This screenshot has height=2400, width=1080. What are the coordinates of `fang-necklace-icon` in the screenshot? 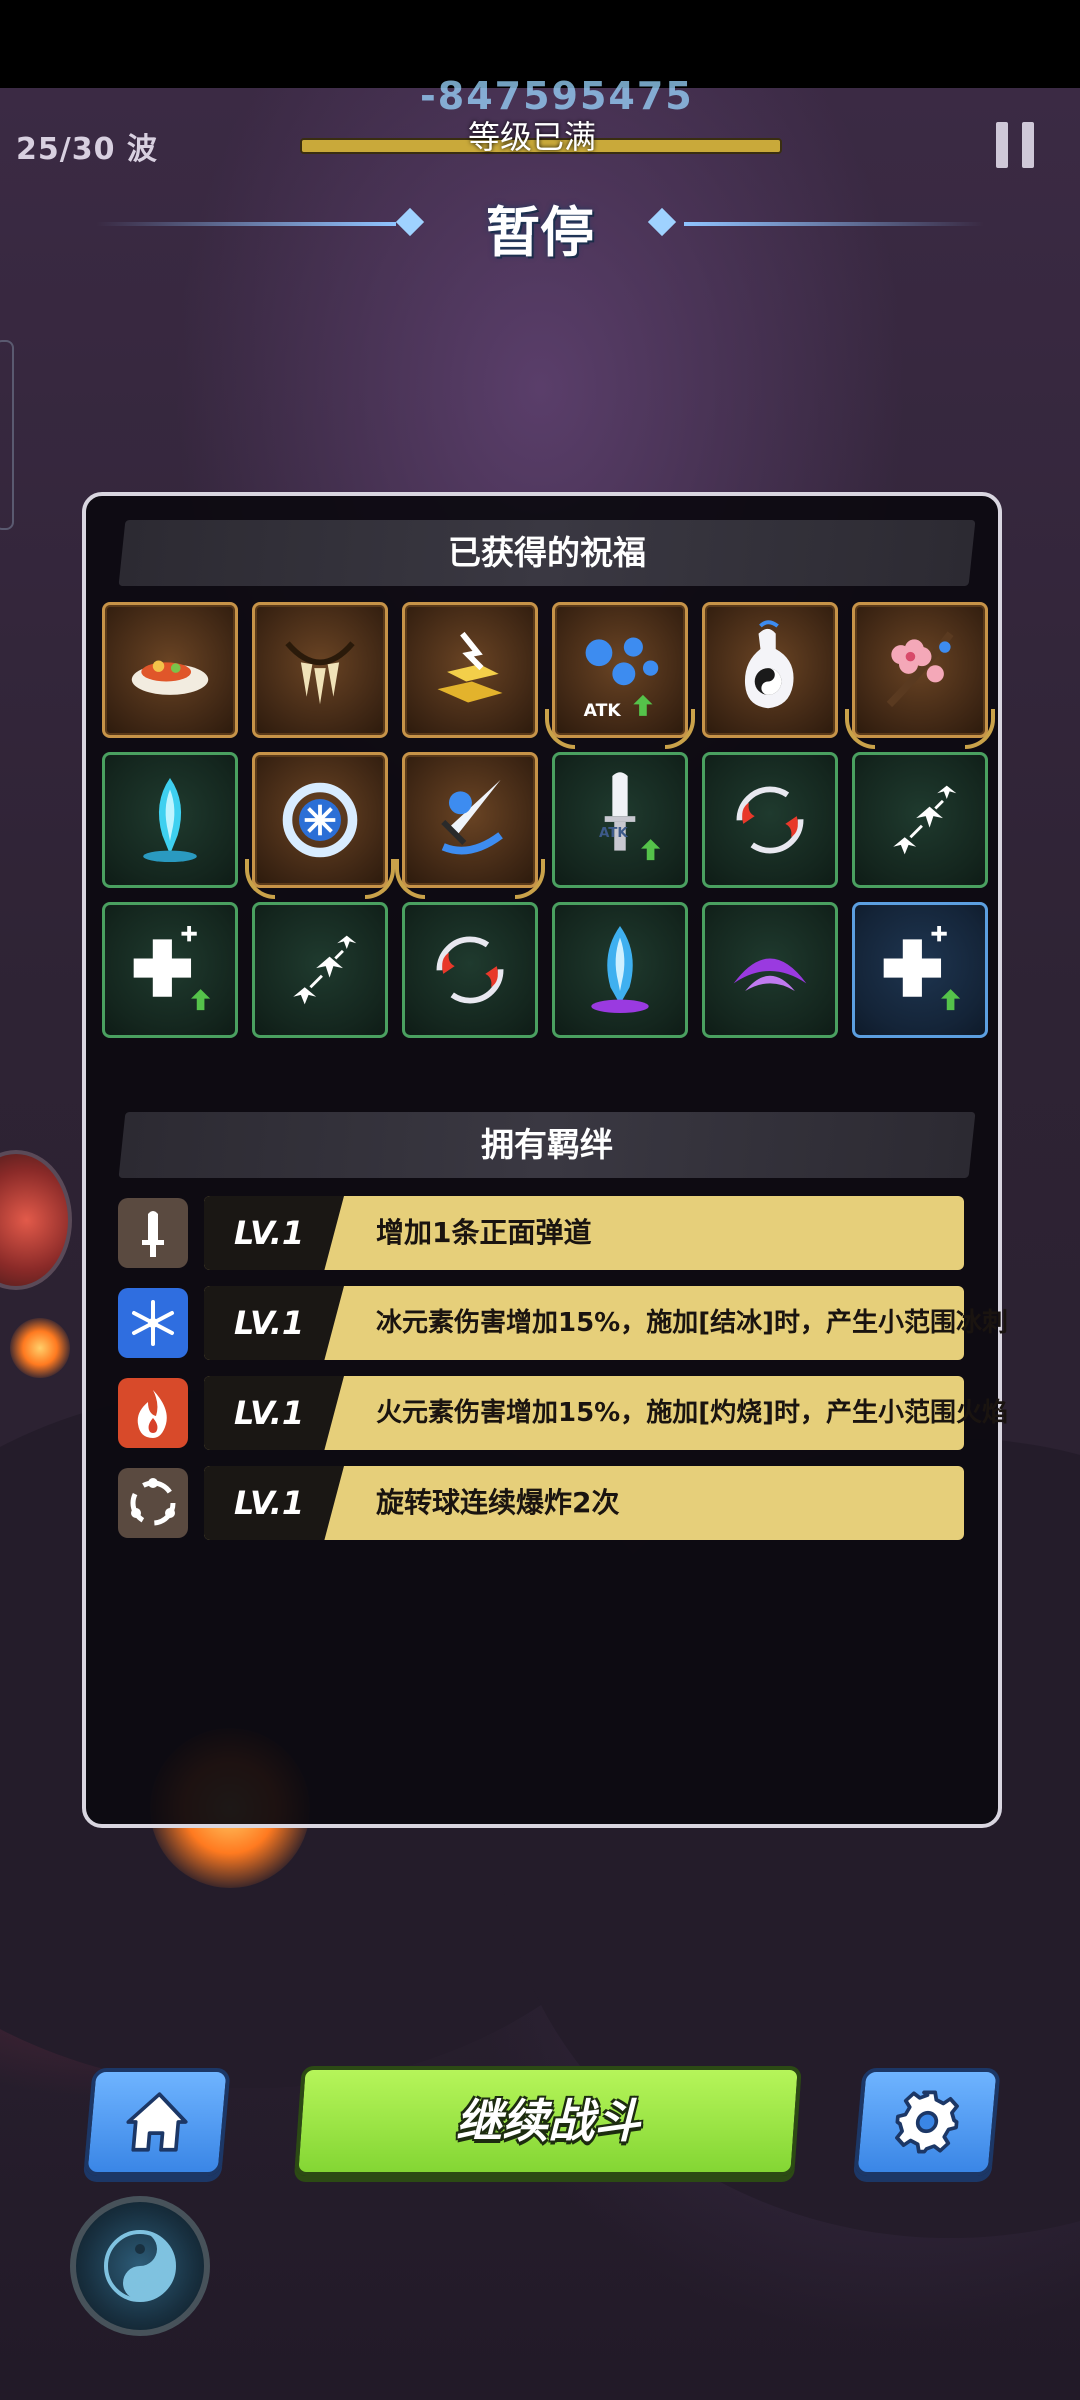 It's located at (320, 673).